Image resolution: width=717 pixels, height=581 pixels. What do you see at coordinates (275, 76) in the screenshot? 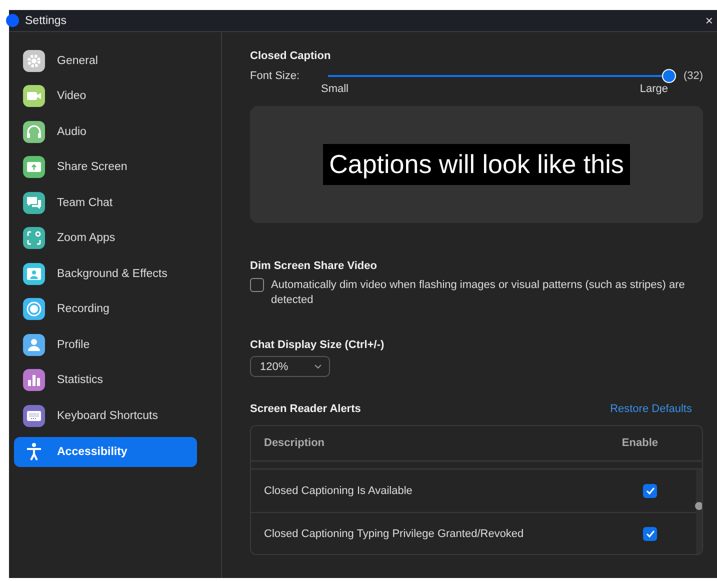
I see `font-size-label: Font Size:` at bounding box center [275, 76].